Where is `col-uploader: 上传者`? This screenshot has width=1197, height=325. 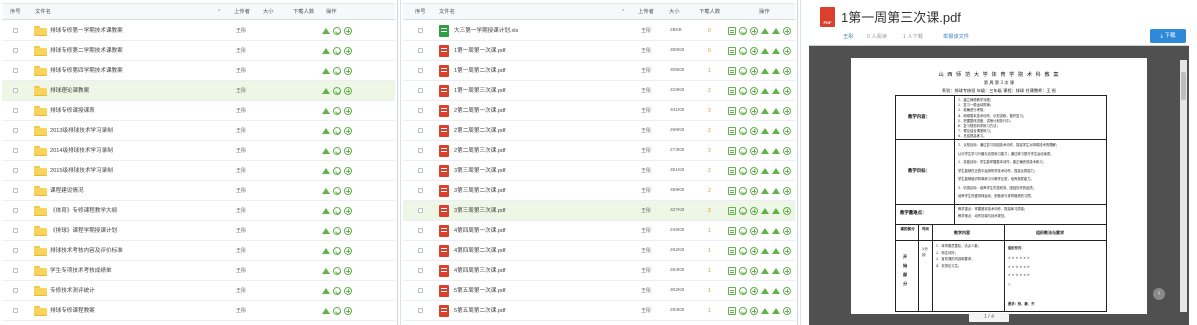 col-uploader: 上传者 is located at coordinates (646, 12).